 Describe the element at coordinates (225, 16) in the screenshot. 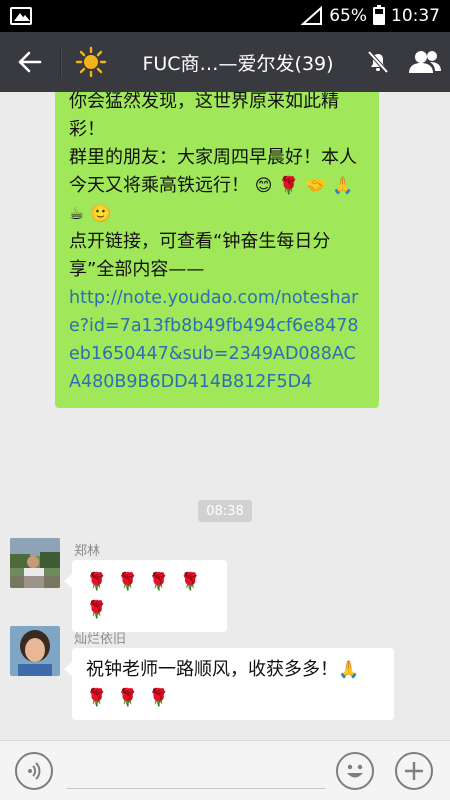

I see `status-bar: 65% 10:37` at that location.